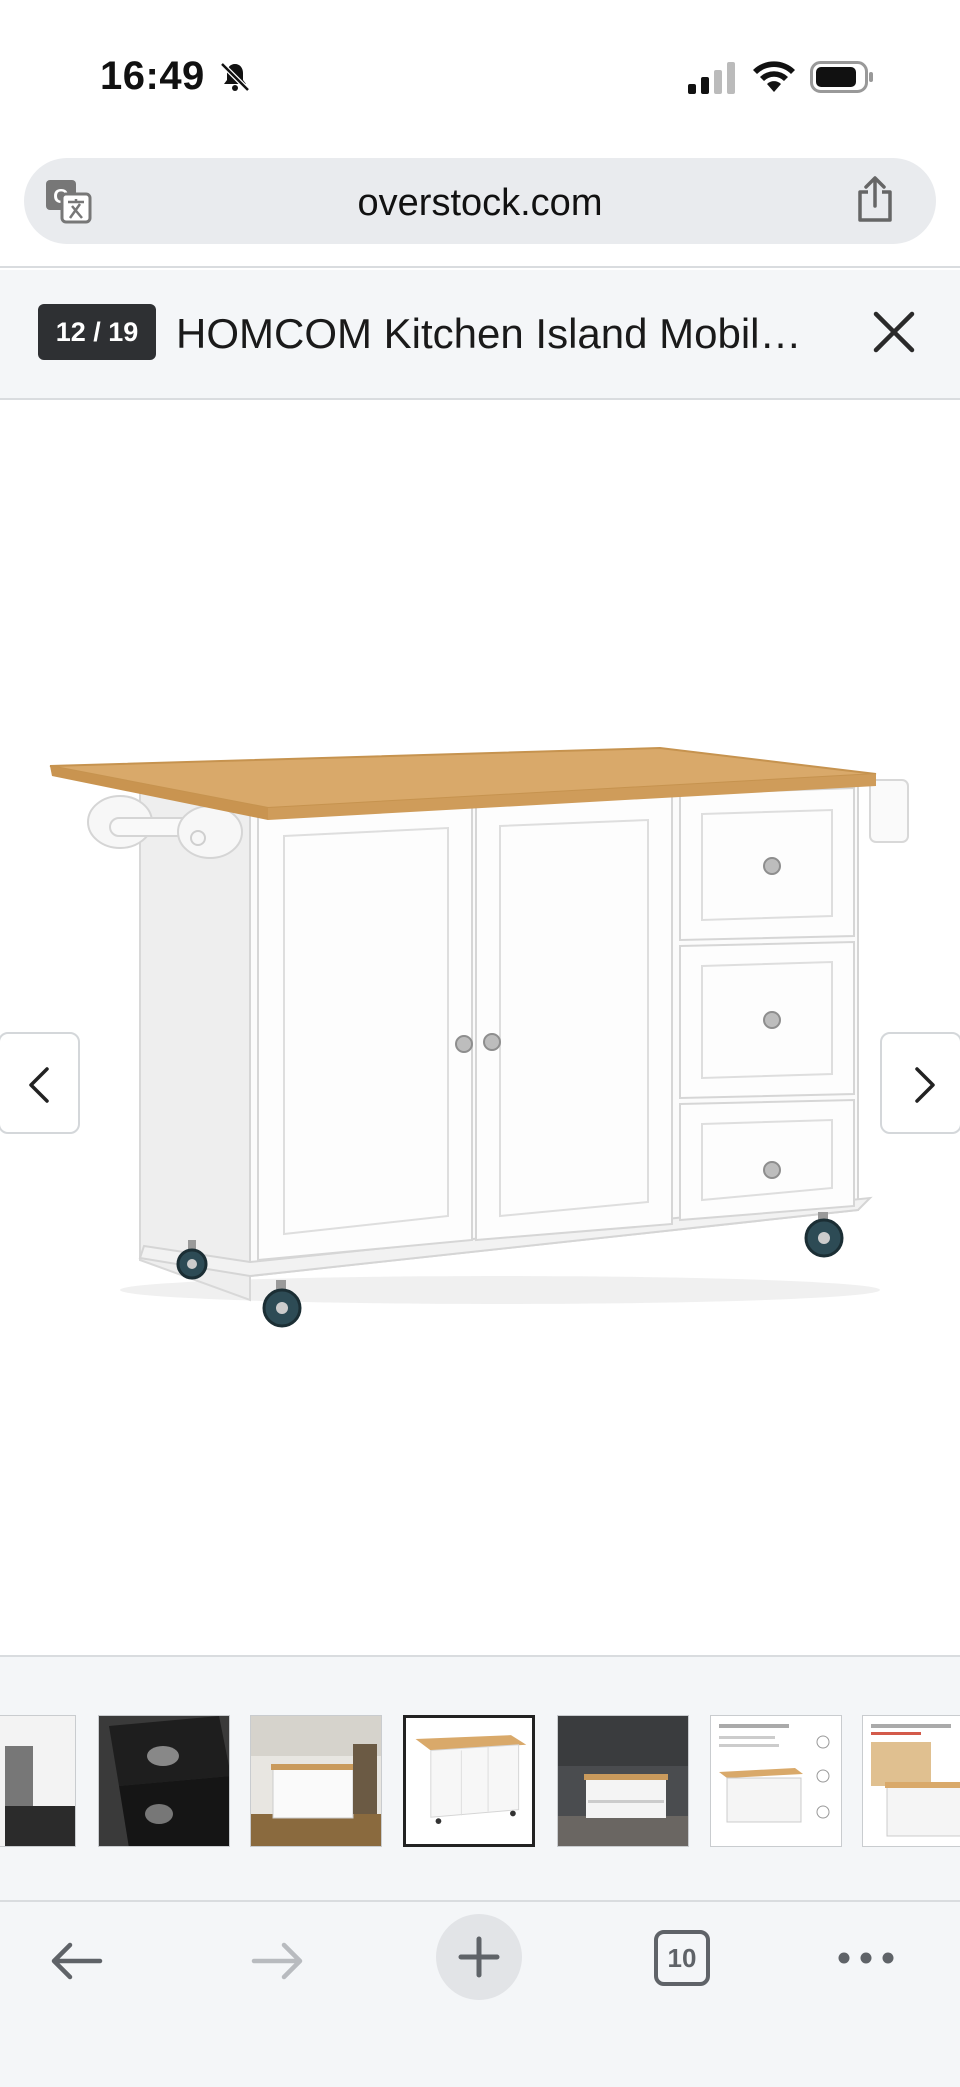 Image resolution: width=960 pixels, height=2087 pixels. I want to click on previous-image-button, so click(40, 1083).